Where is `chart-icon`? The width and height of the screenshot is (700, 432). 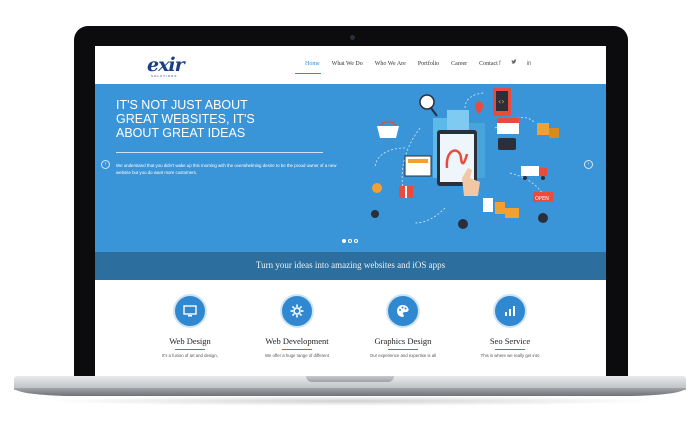 chart-icon is located at coordinates (510, 311).